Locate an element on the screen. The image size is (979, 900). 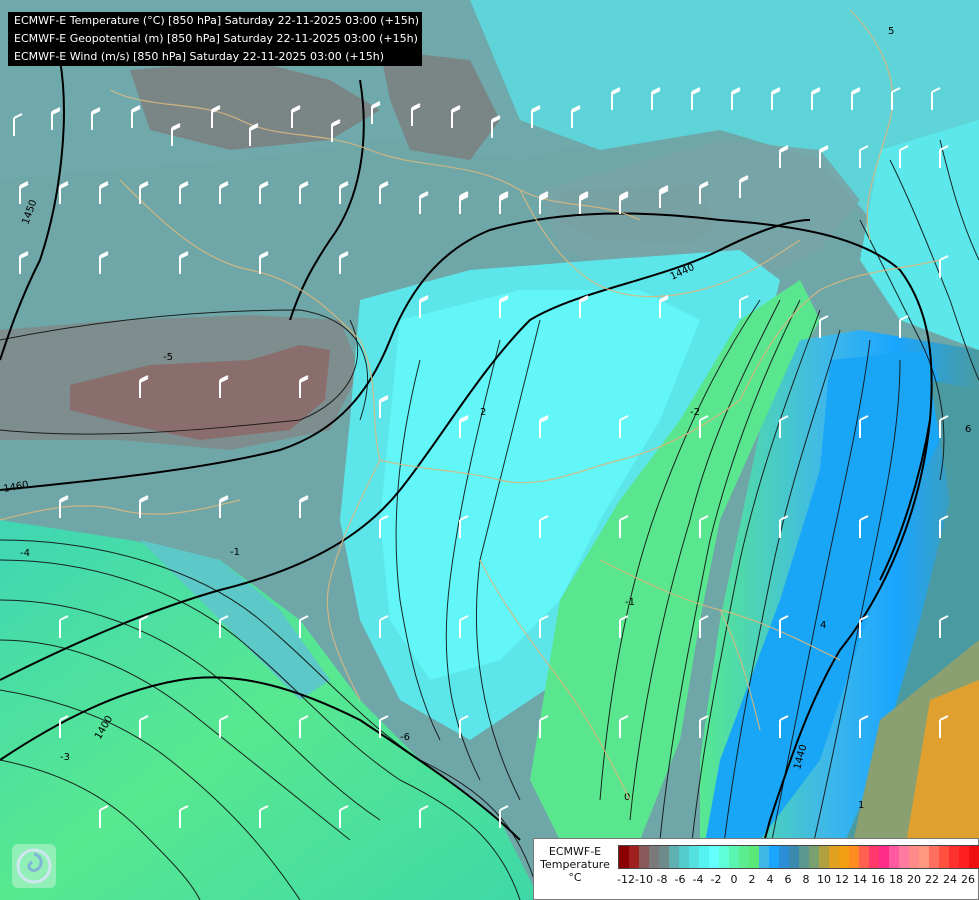
legend-model: ECMWF-E is located at coordinates (575, 851).